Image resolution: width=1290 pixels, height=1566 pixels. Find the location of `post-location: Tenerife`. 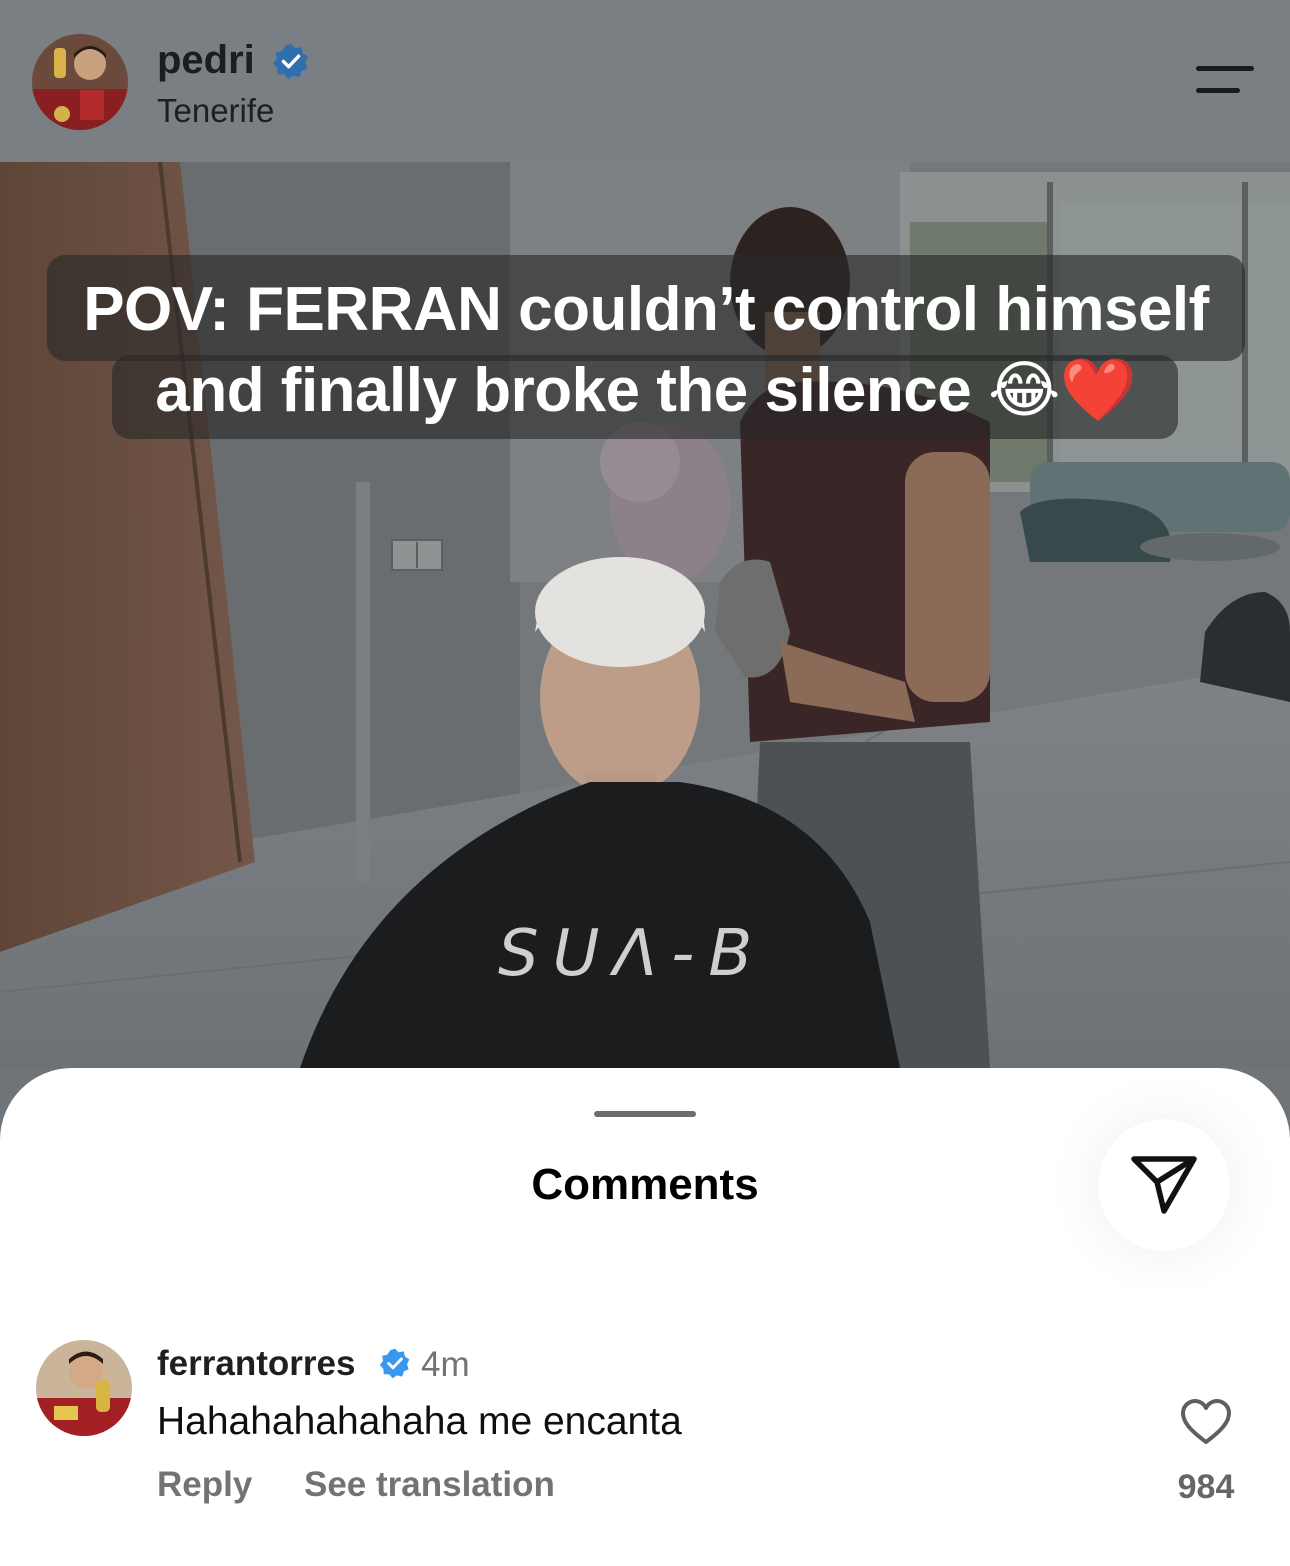

post-location: Tenerife is located at coordinates (215, 111).